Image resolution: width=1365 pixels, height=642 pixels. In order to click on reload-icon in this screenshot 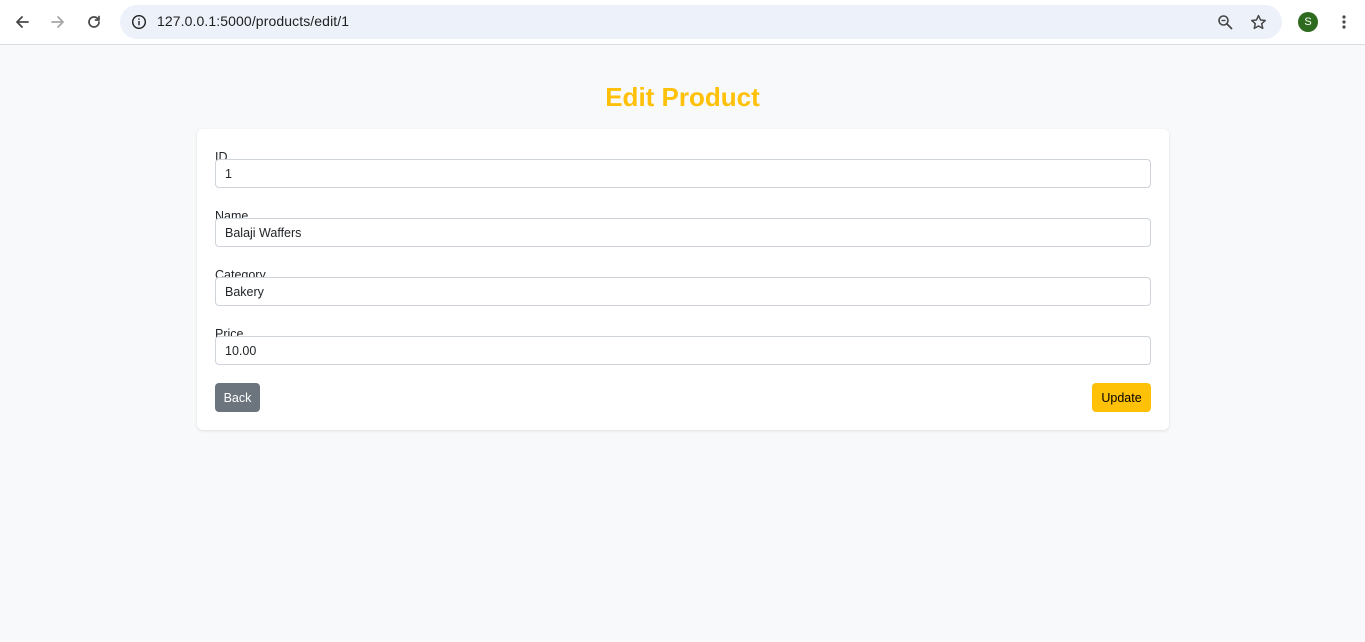, I will do `click(94, 21)`.